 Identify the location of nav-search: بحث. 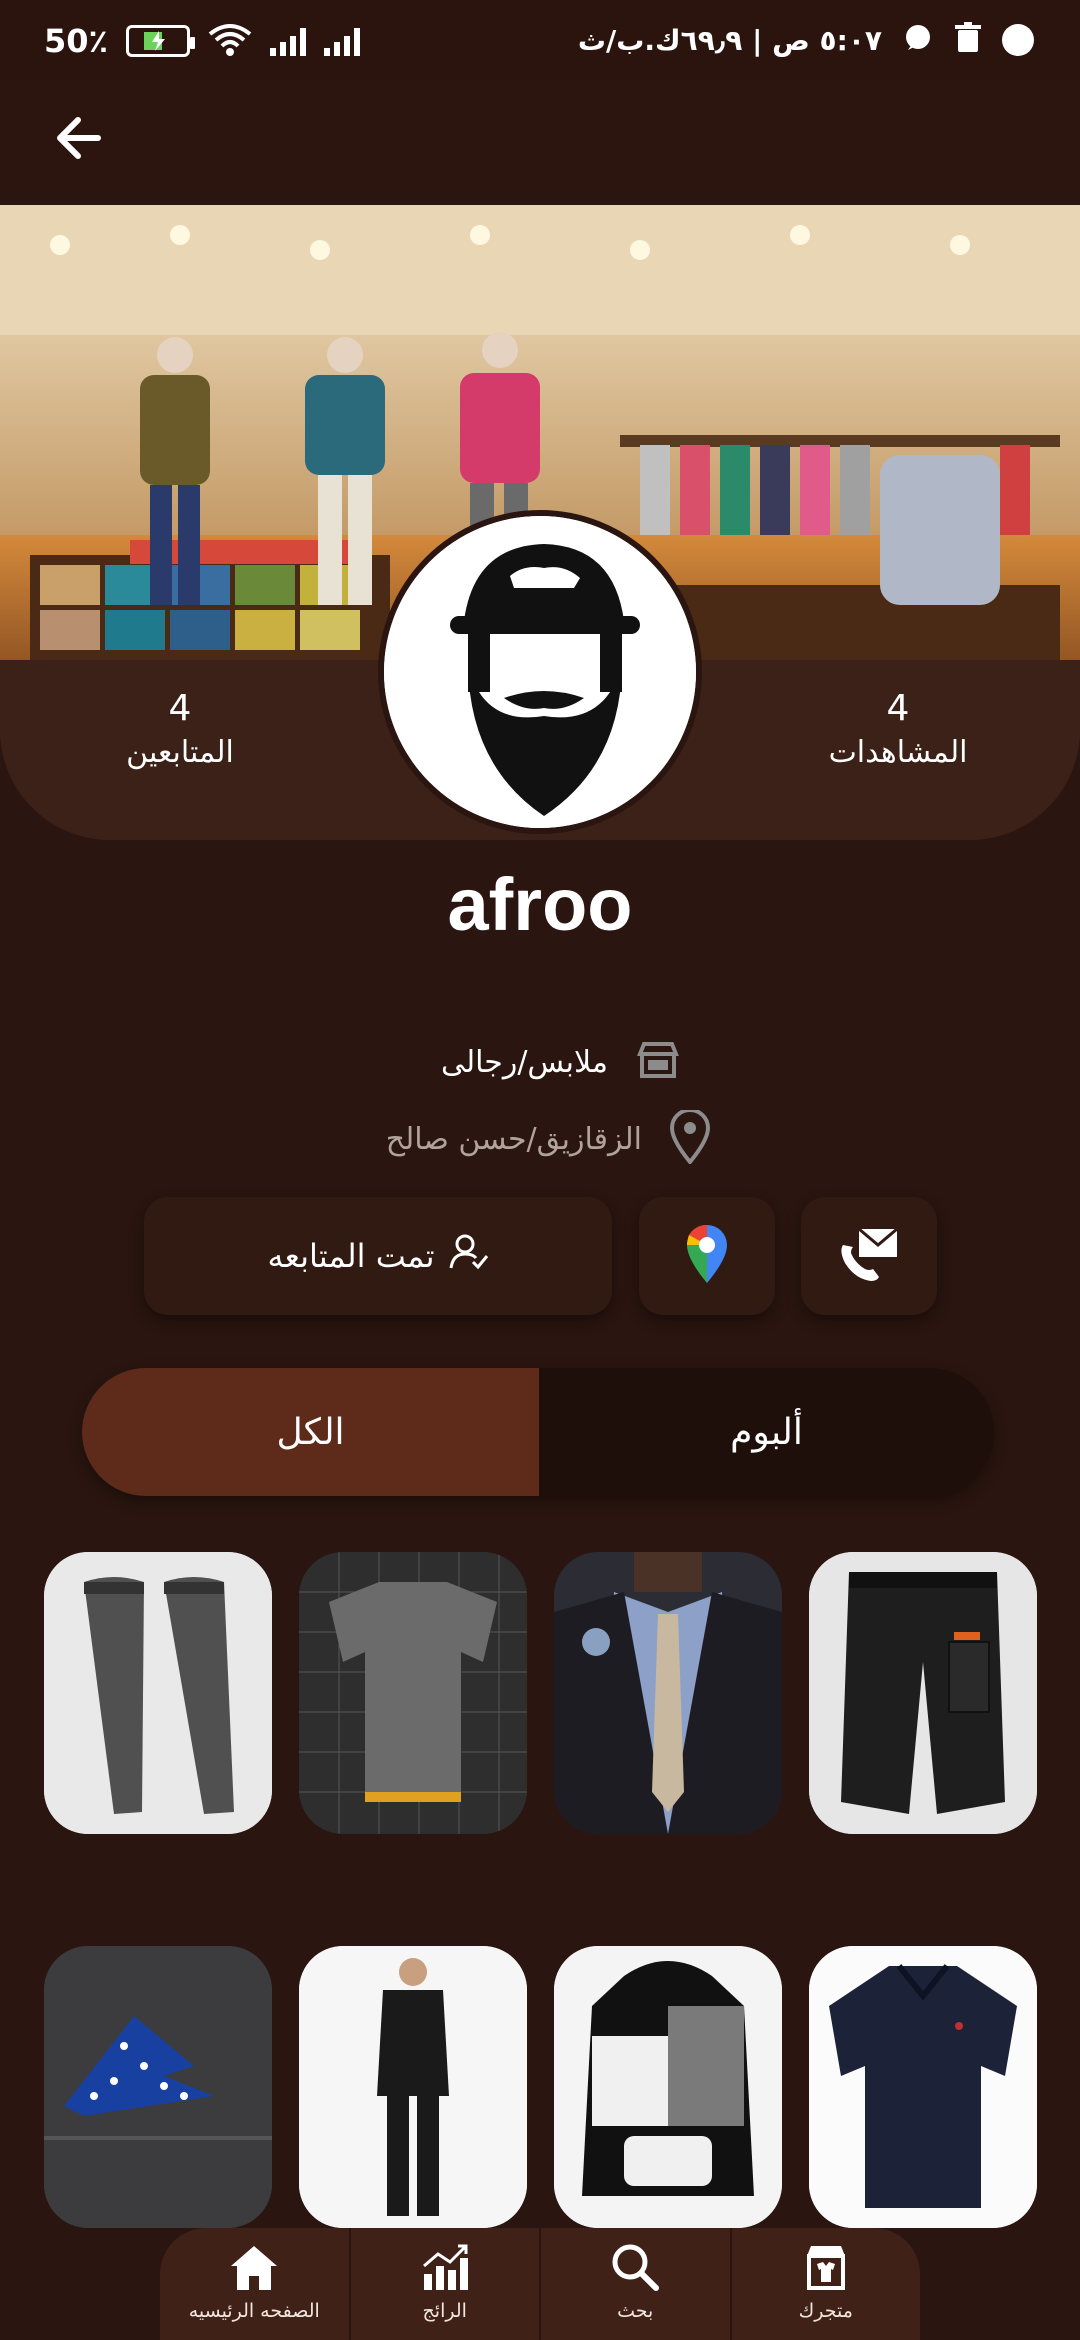
(636, 2284).